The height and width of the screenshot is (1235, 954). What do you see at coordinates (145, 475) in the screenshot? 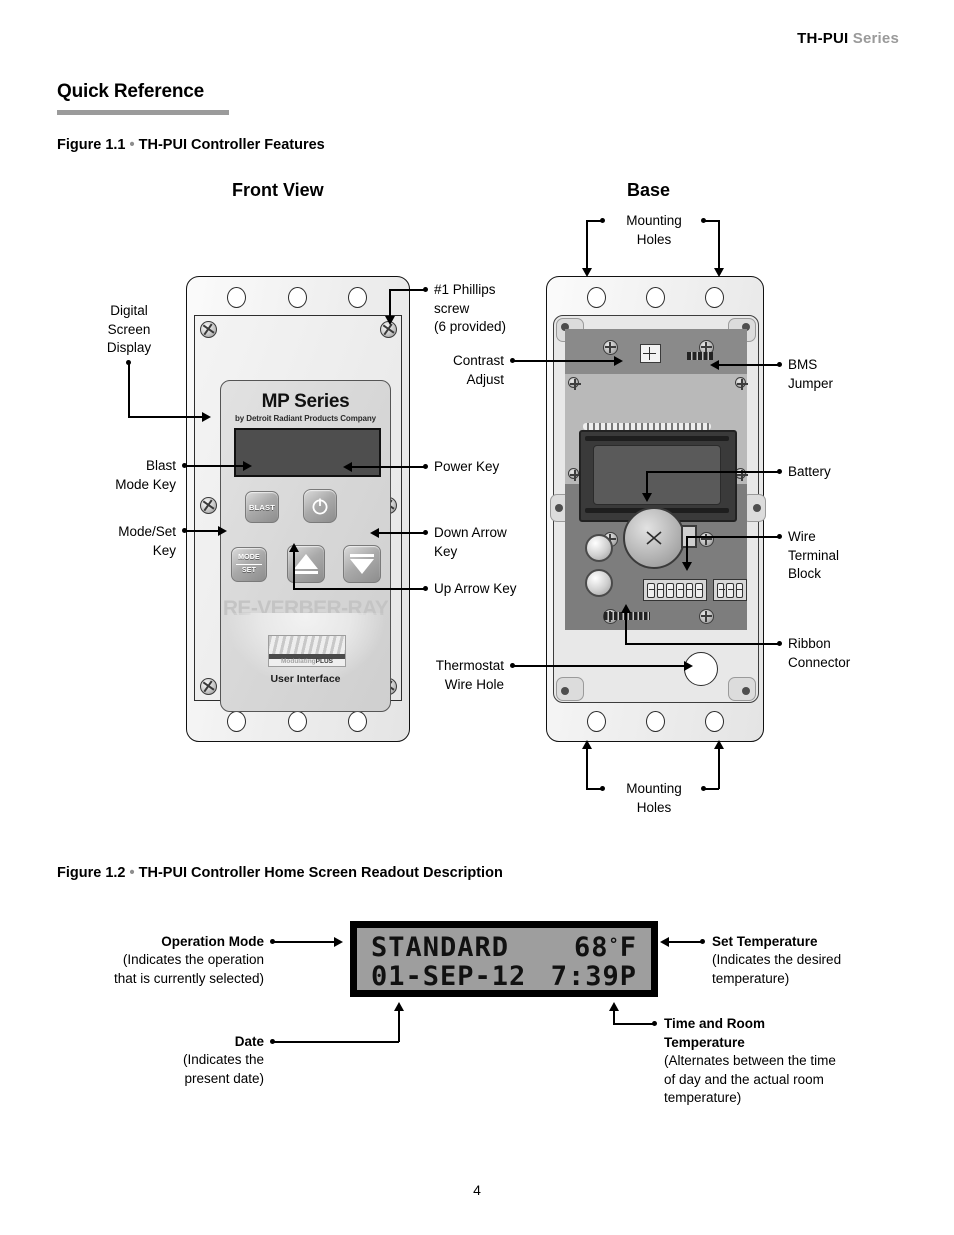
I see `label-blast-mode-key: Blast Mode Key` at bounding box center [145, 475].